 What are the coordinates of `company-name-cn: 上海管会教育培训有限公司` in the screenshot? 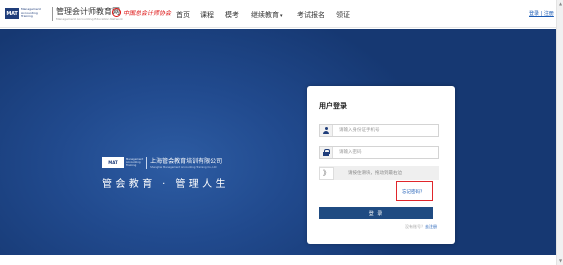 It's located at (186, 161).